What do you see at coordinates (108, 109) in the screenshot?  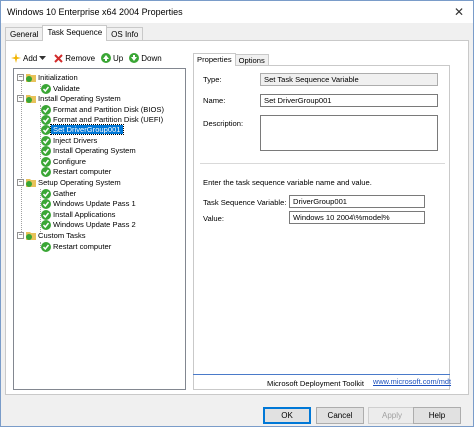 I see `tree-item-label: Format and Partition Disk (BIOS)` at bounding box center [108, 109].